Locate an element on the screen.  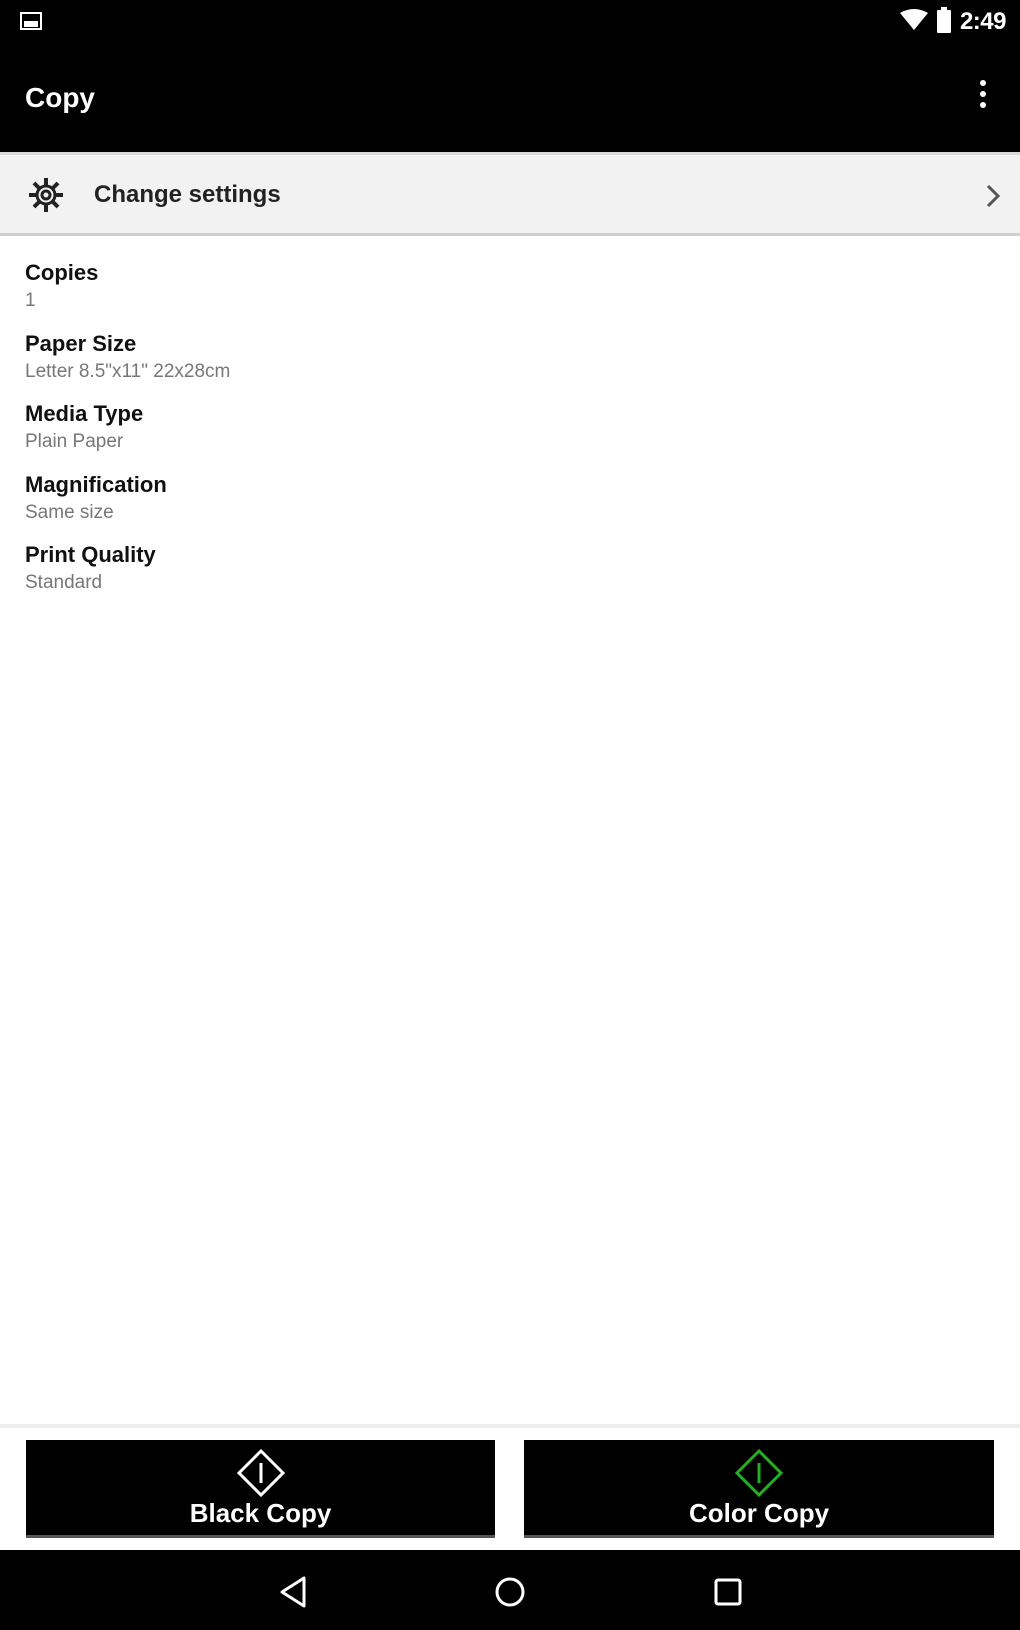
more-options-button is located at coordinates (983, 94).